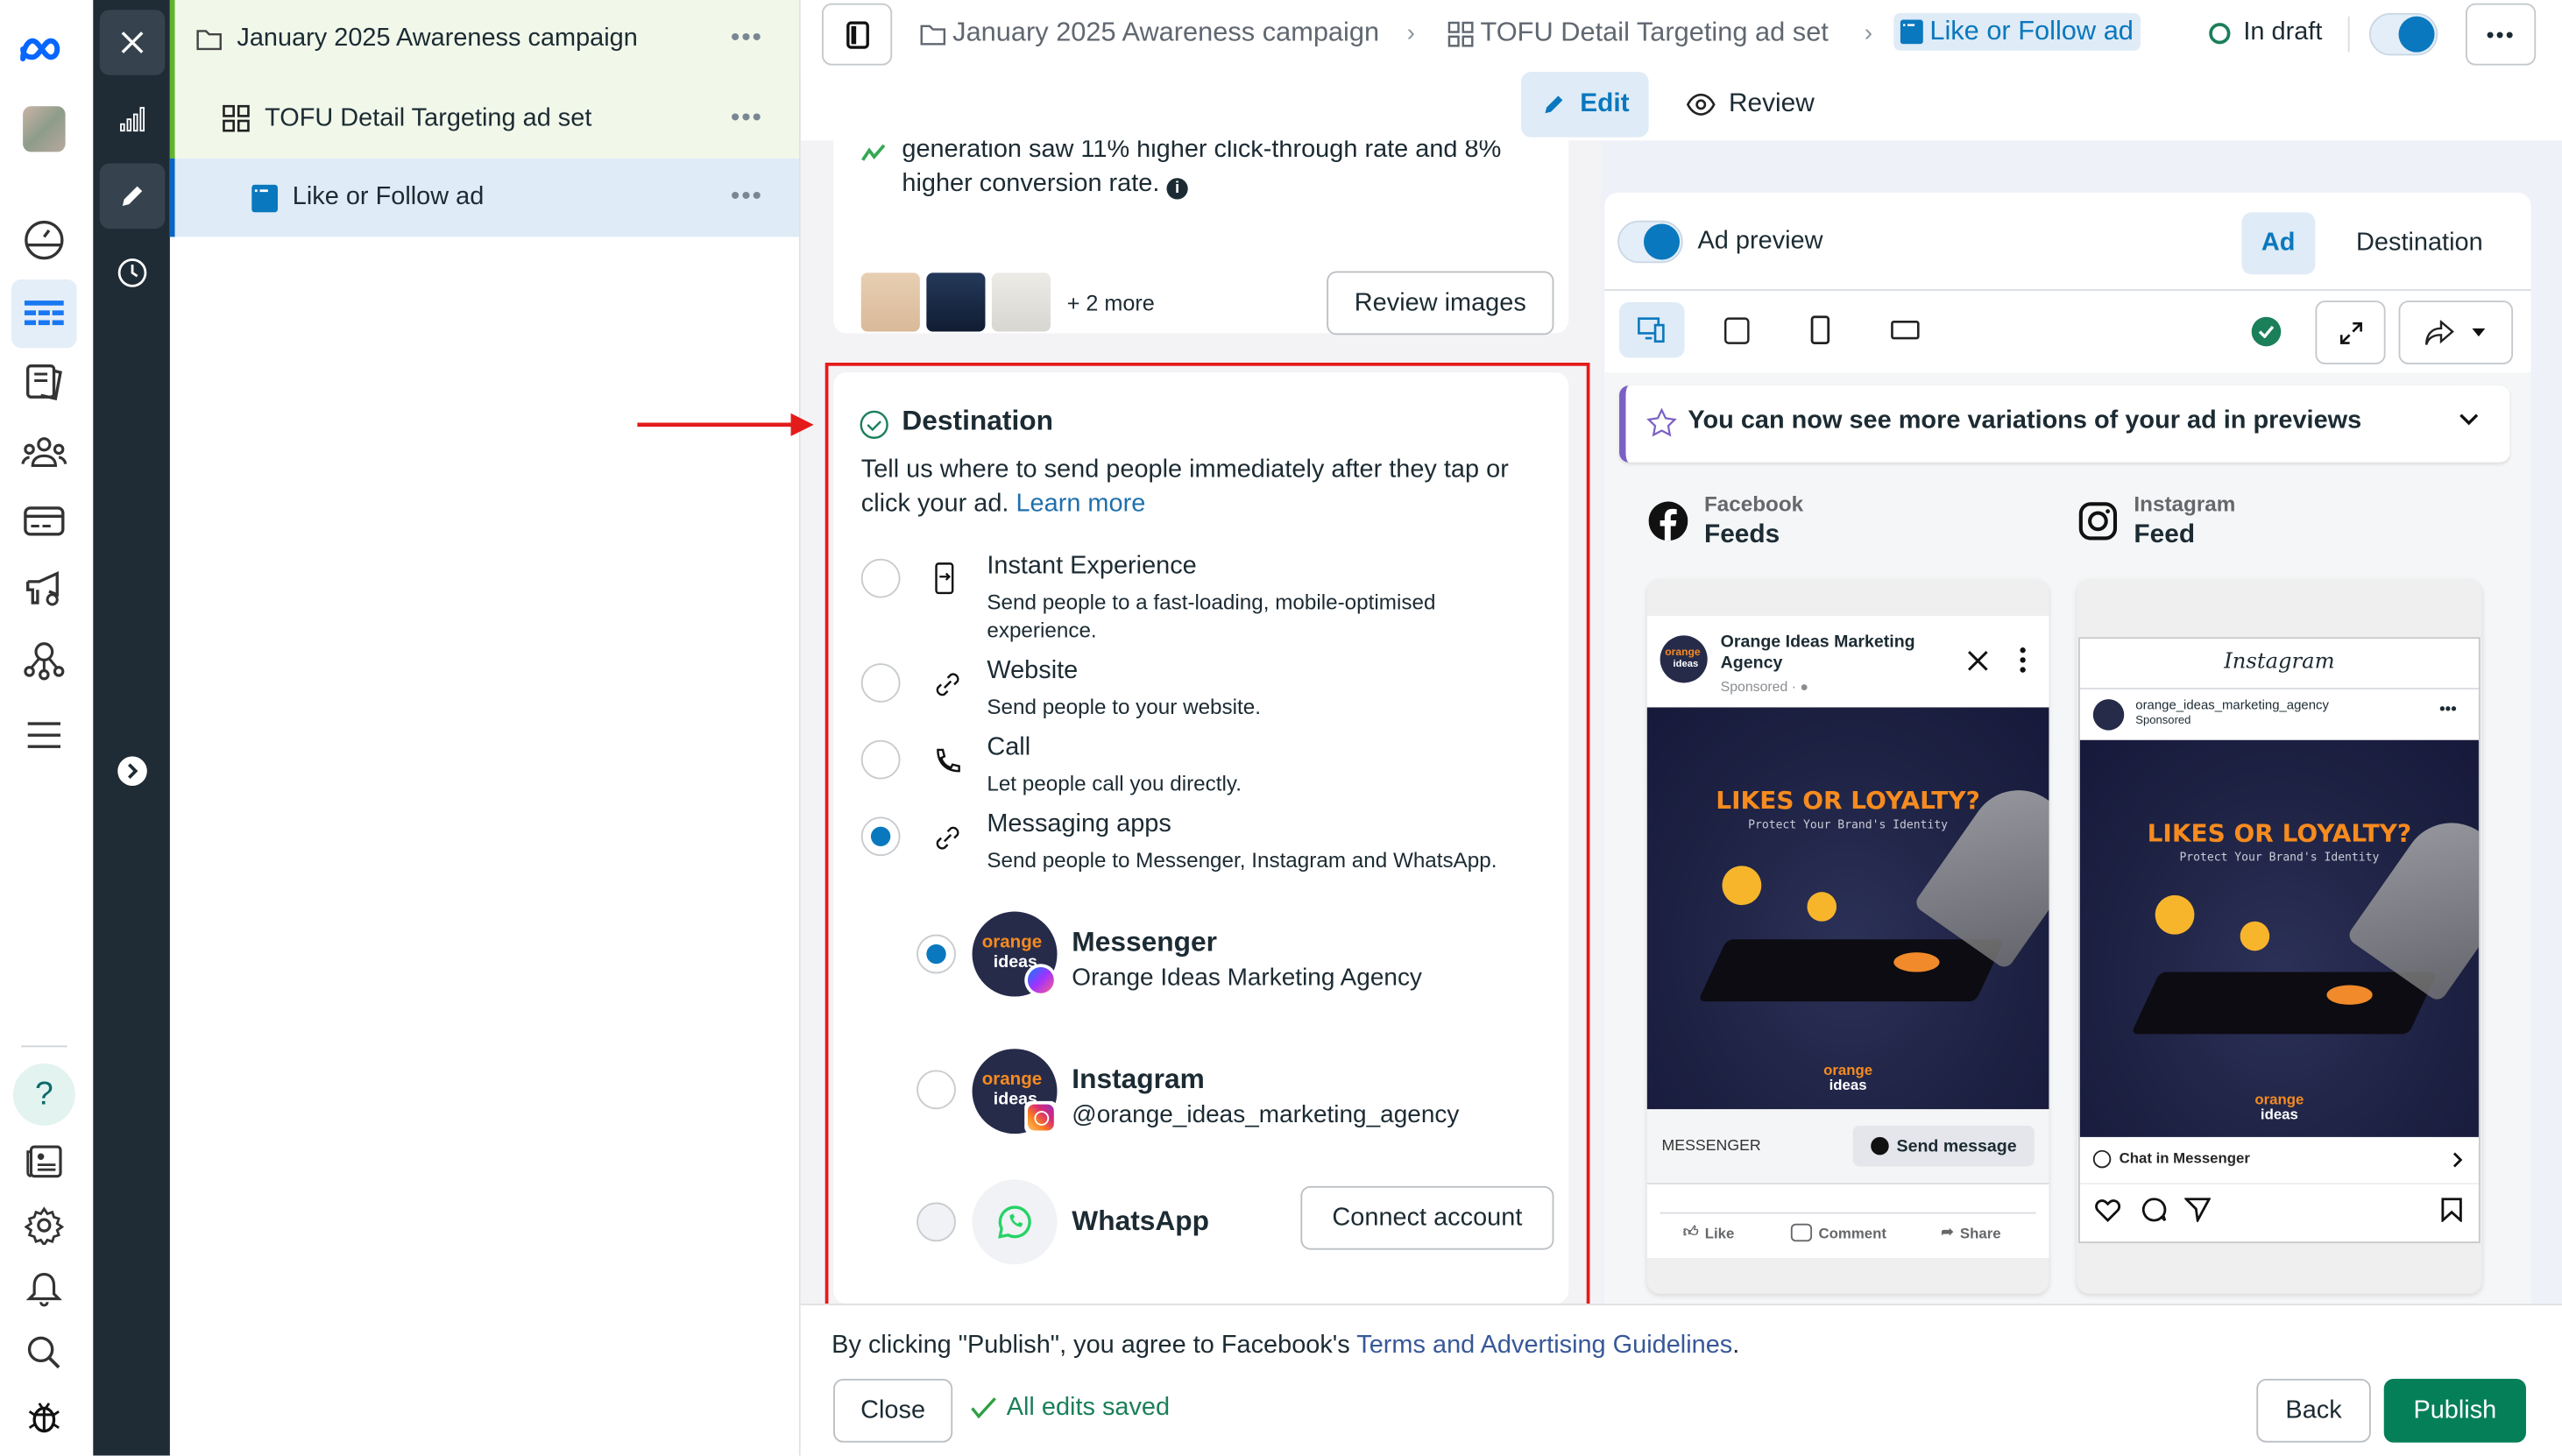 The image size is (2562, 1456). What do you see at coordinates (44, 735) in the screenshot?
I see `all-tools-menu-icon` at bounding box center [44, 735].